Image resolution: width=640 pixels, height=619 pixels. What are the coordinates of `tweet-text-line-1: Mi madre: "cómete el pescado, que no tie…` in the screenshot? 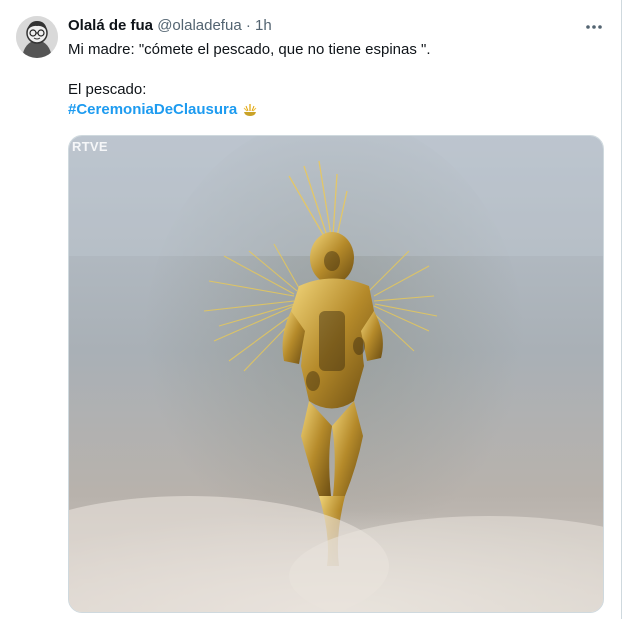 It's located at (249, 49).